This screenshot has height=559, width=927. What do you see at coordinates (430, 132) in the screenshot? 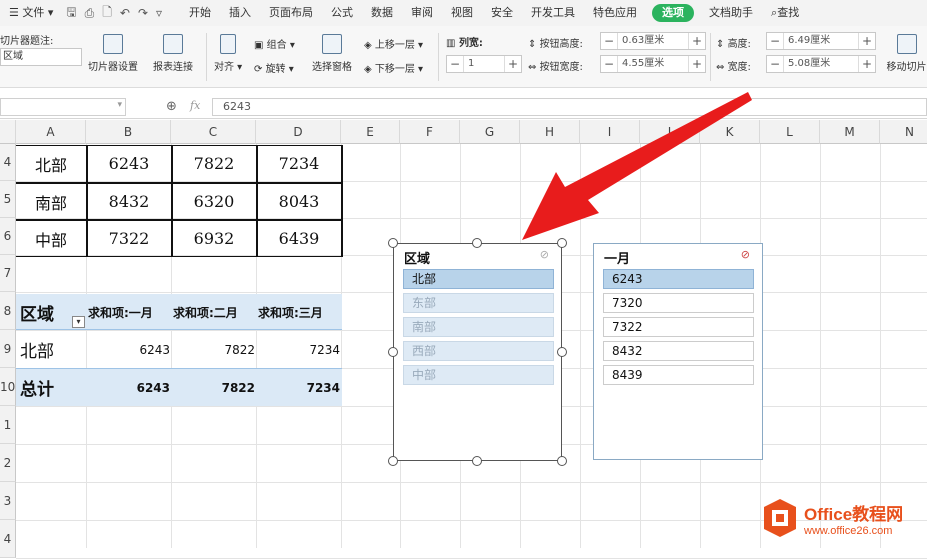
I see `column-header-f: F` at bounding box center [430, 132].